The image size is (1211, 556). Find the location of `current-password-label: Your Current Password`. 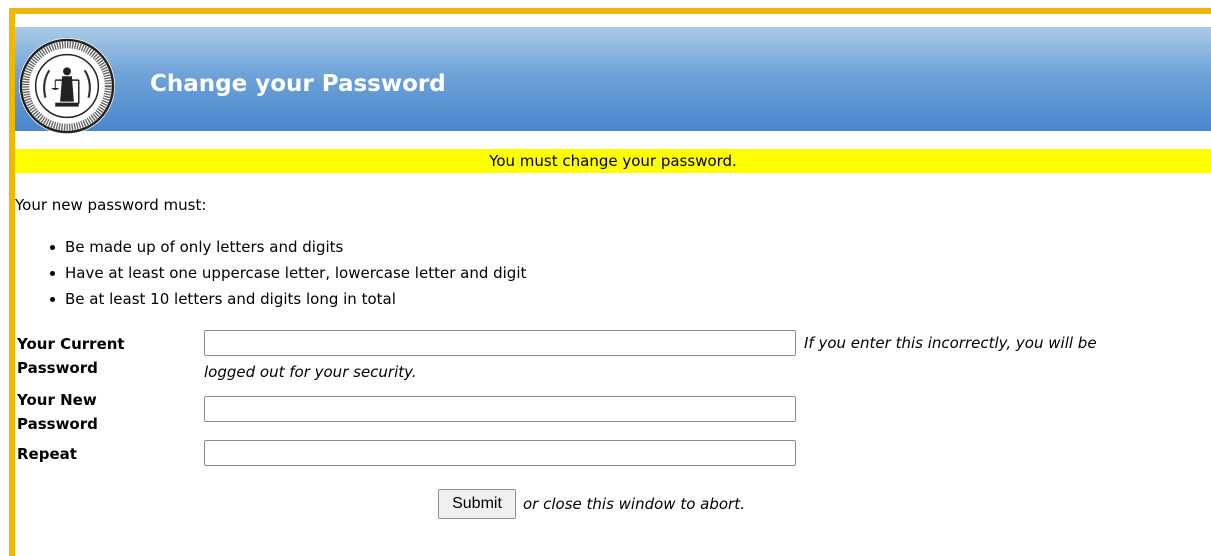

current-password-label: Your Current Password is located at coordinates (71, 356).